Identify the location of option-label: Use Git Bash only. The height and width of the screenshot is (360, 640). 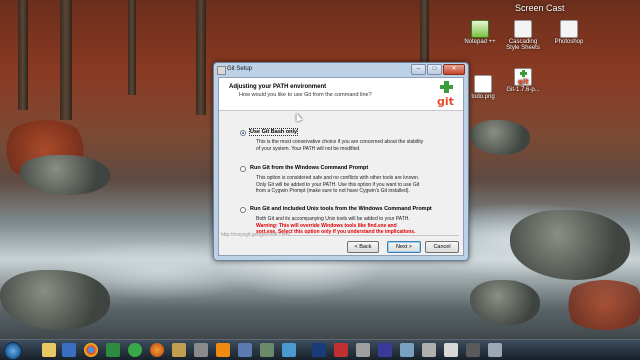
(273, 132).